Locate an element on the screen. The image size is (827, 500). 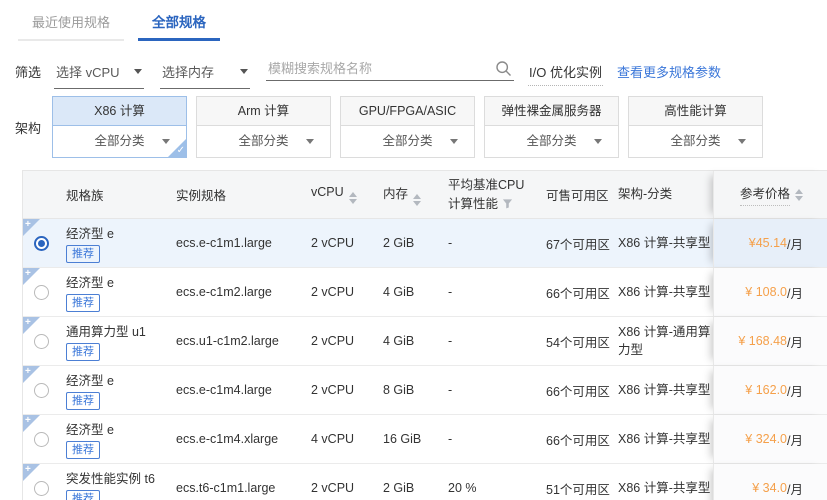
col-header-performance: 平均基准CPU 计算性能 is located at coordinates (482, 195).